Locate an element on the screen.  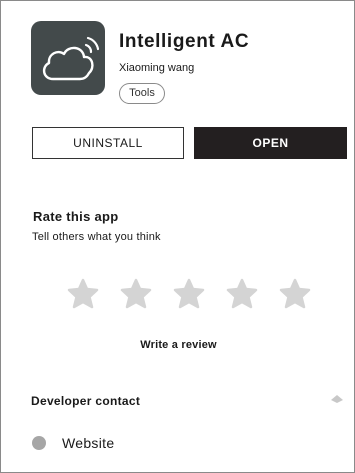
app-name: Intelligent AC is located at coordinates (184, 41).